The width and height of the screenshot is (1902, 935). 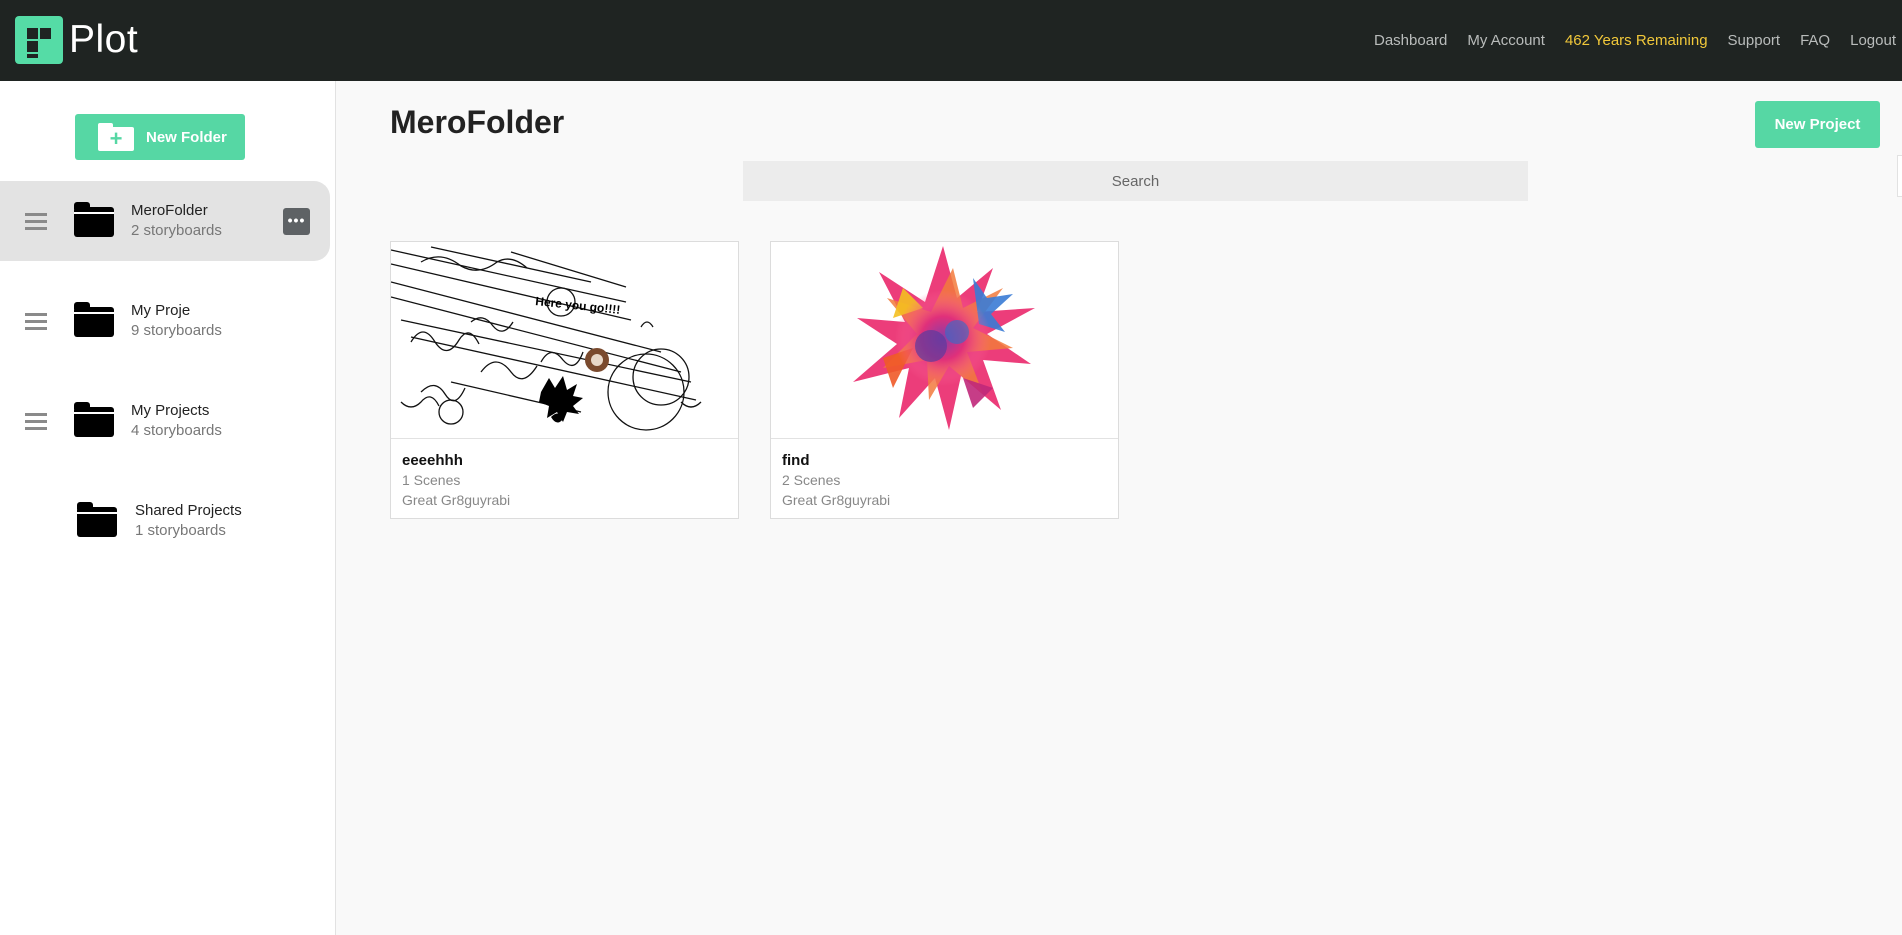 I want to click on side-panel-tab, so click(x=1899, y=176).